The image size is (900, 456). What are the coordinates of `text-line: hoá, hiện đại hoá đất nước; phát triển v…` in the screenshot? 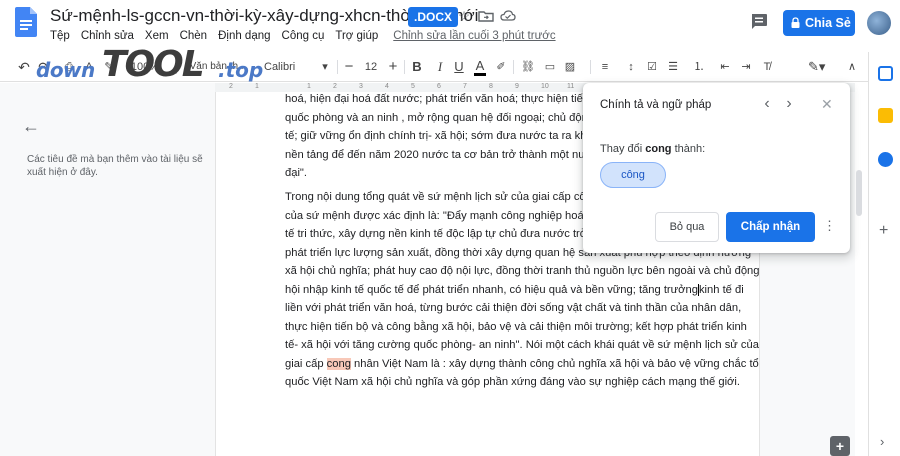 It's located at (442, 99).